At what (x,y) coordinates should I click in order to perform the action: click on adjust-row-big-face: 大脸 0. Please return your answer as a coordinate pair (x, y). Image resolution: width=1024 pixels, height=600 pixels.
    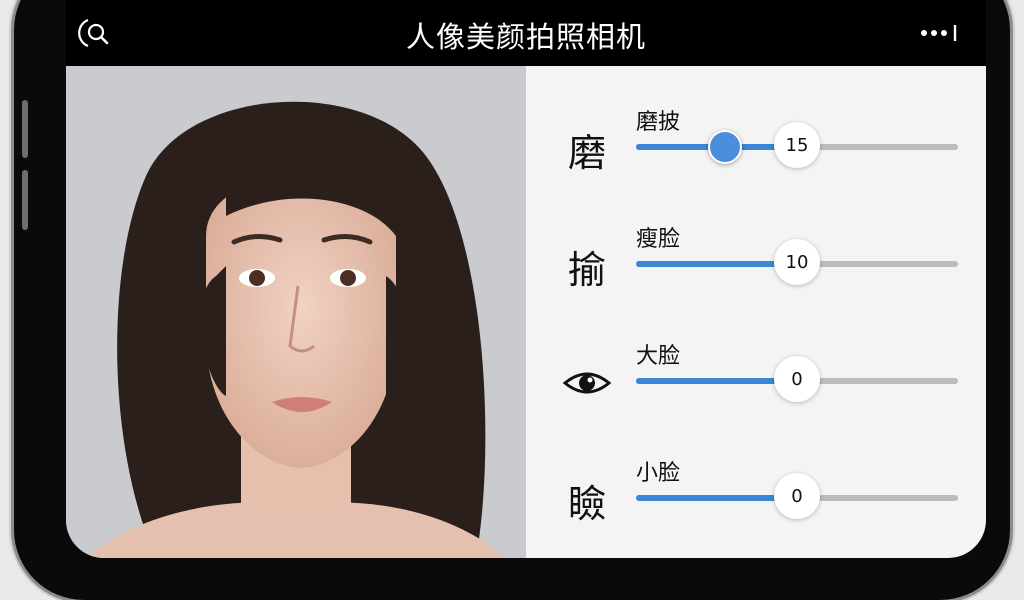
    Looking at the image, I should click on (756, 388).